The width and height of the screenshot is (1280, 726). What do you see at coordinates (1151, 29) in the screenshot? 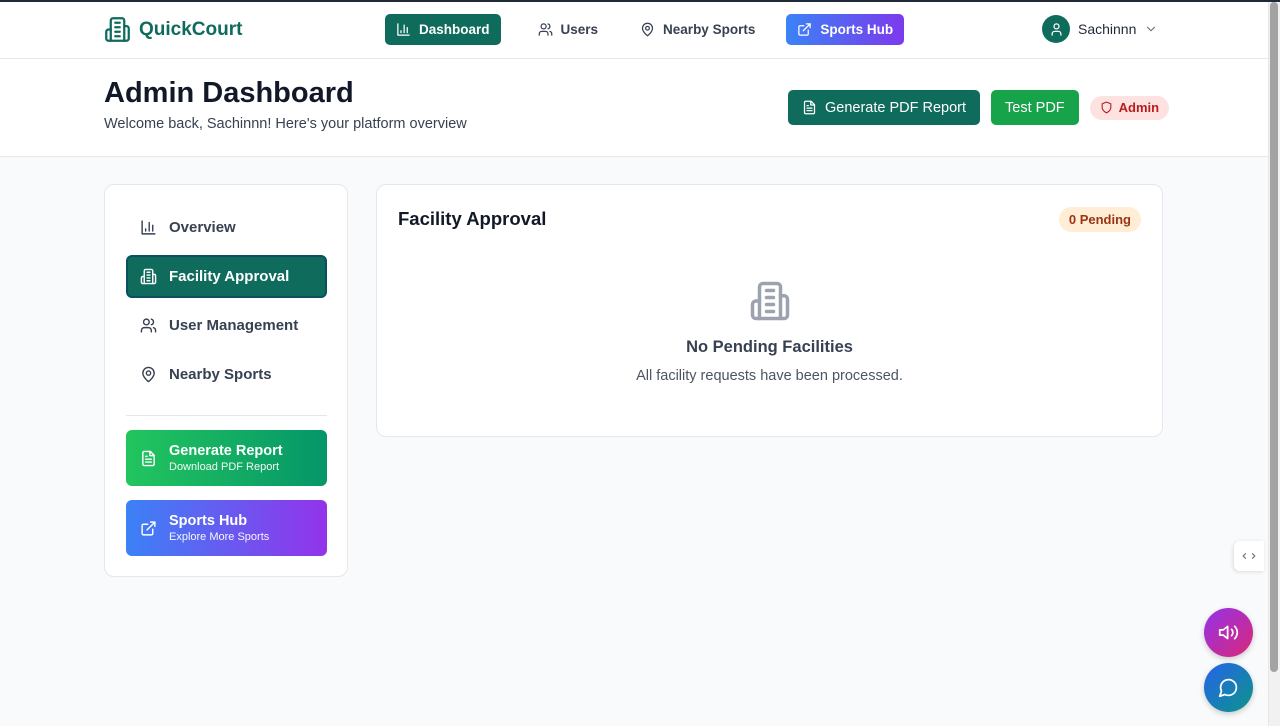
I see `chevron-down-icon` at bounding box center [1151, 29].